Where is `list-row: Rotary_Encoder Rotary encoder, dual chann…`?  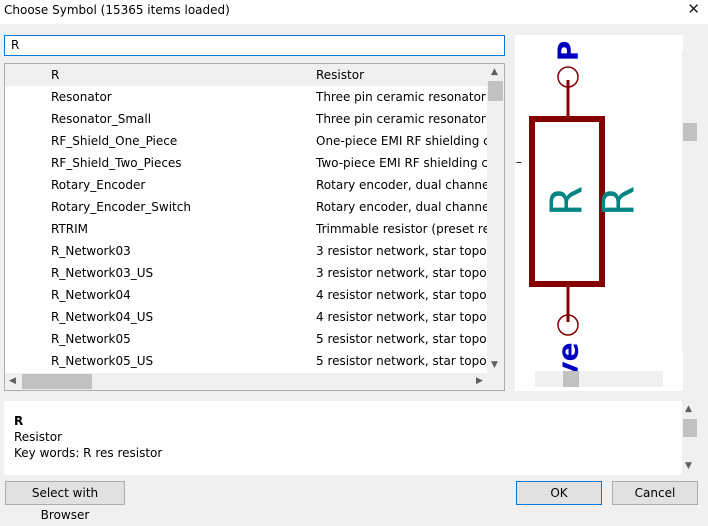
list-row: Rotary_Encoder Rotary encoder, dual chann… is located at coordinates (247, 185).